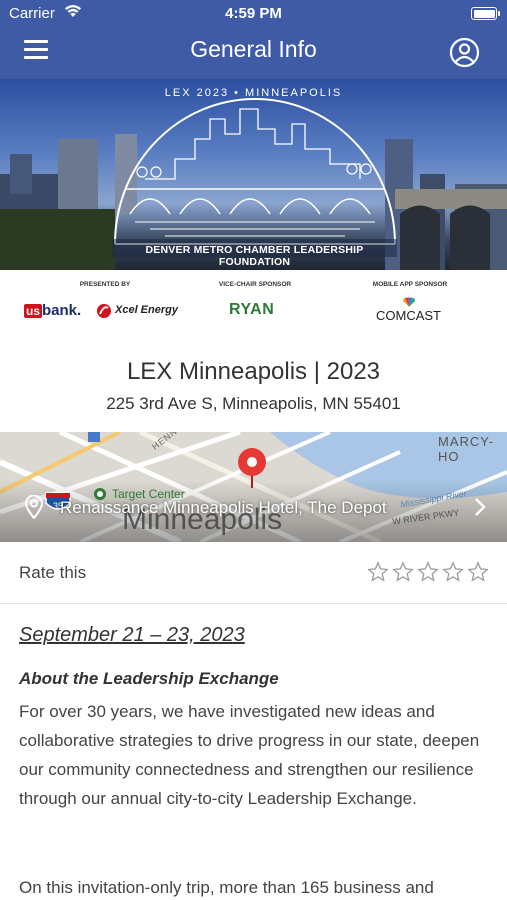  I want to click on event-title: LEX Minneapolis | 2023, so click(253, 371).